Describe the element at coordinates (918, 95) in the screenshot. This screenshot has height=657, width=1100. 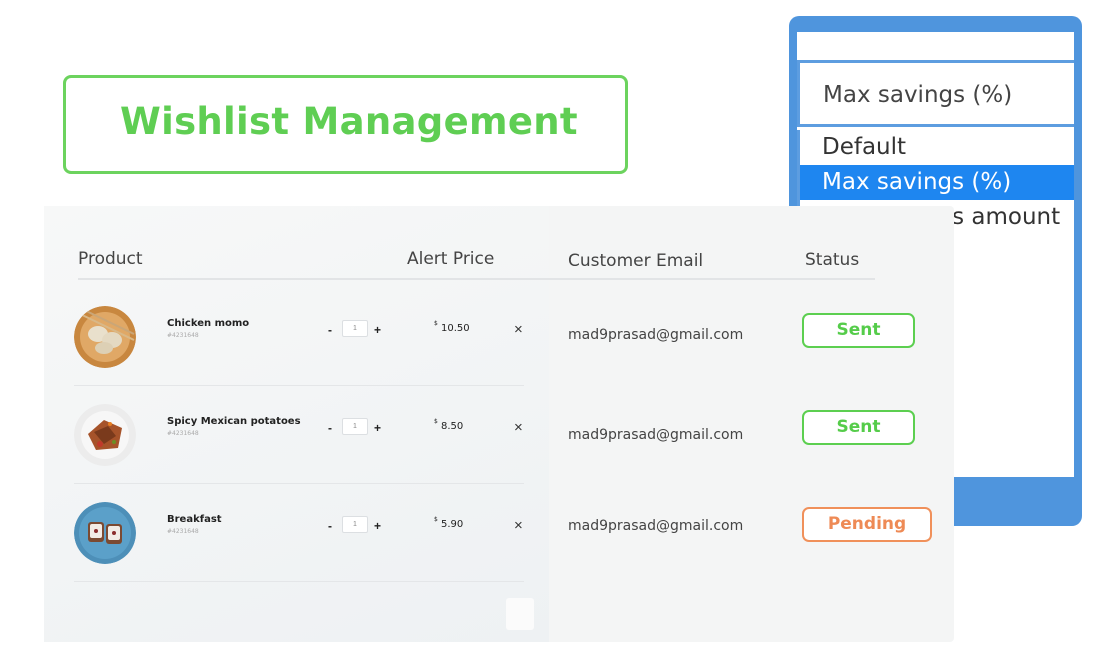
I see `sort-select-value: Max savings (%)` at that location.